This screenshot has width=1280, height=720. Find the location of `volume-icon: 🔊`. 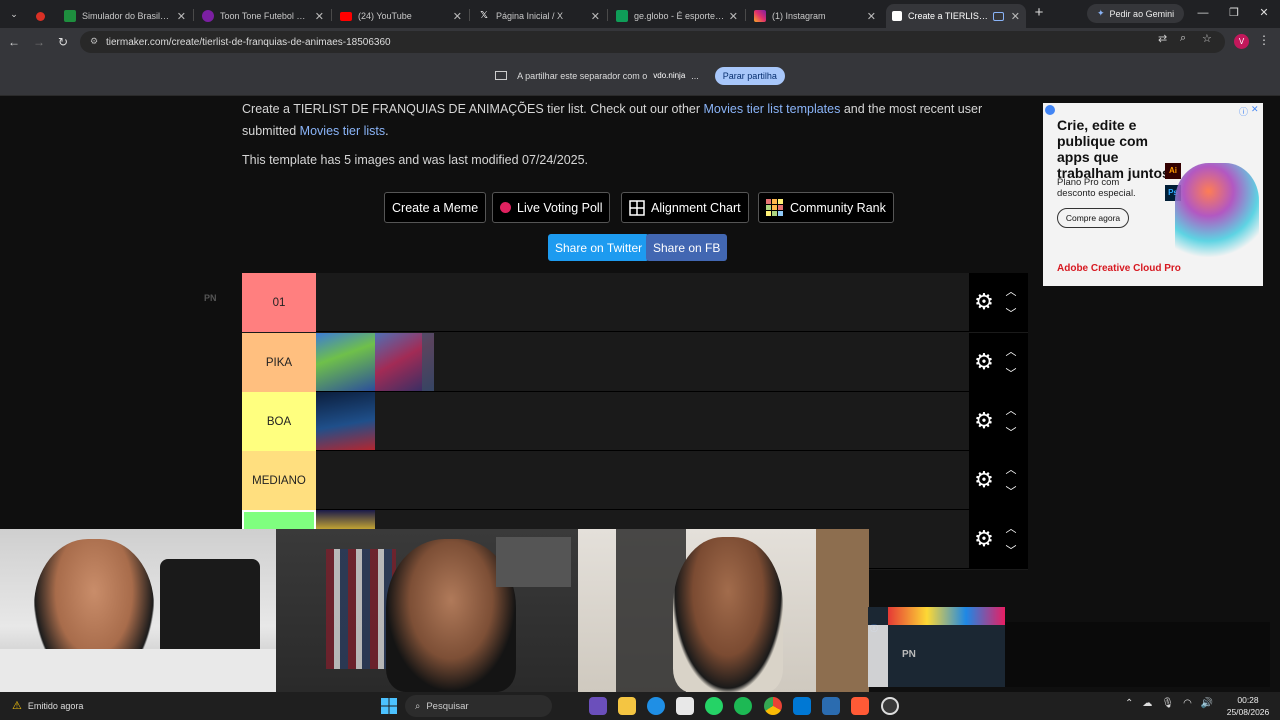

volume-icon: 🔊 is located at coordinates (1207, 703).